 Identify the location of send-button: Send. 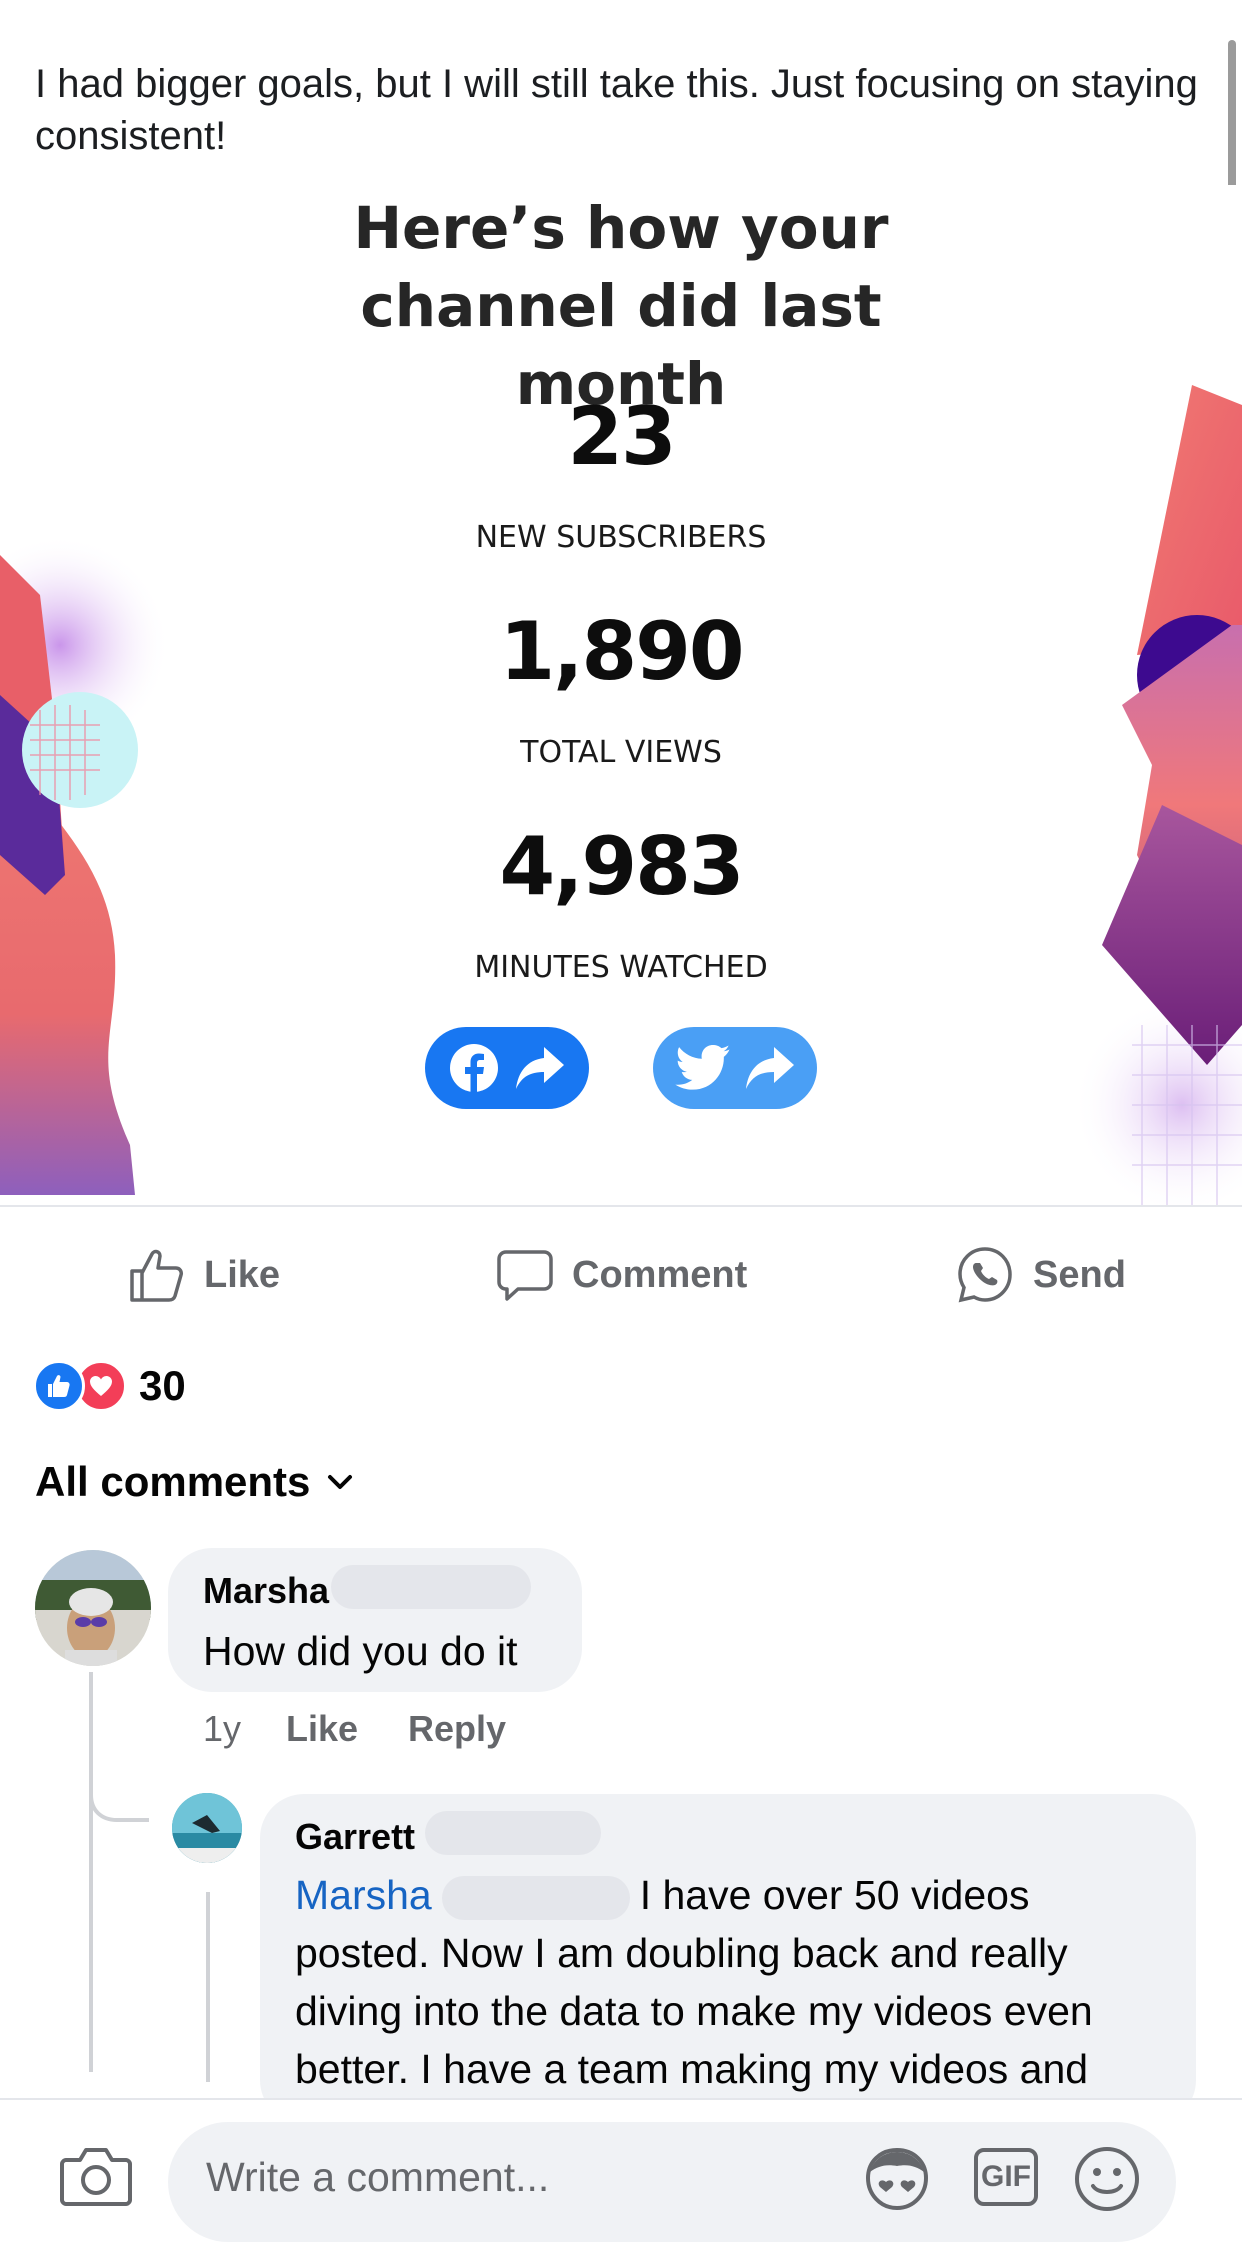
(1040, 1275).